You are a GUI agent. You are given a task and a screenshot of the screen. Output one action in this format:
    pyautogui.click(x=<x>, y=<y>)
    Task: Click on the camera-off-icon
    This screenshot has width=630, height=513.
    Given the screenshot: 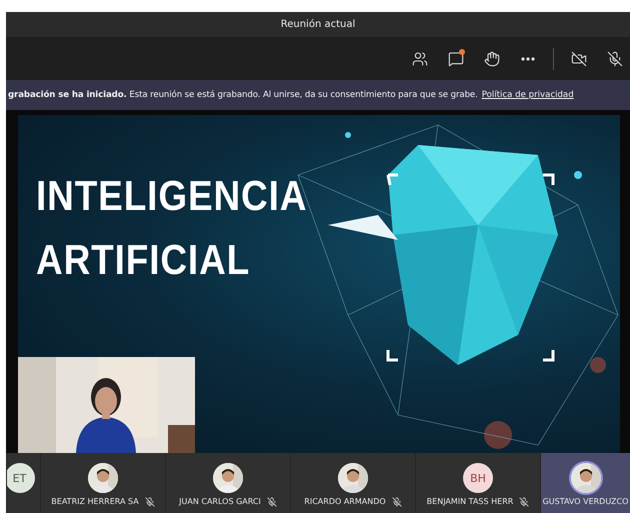 What is the action you would take?
    pyautogui.click(x=579, y=58)
    